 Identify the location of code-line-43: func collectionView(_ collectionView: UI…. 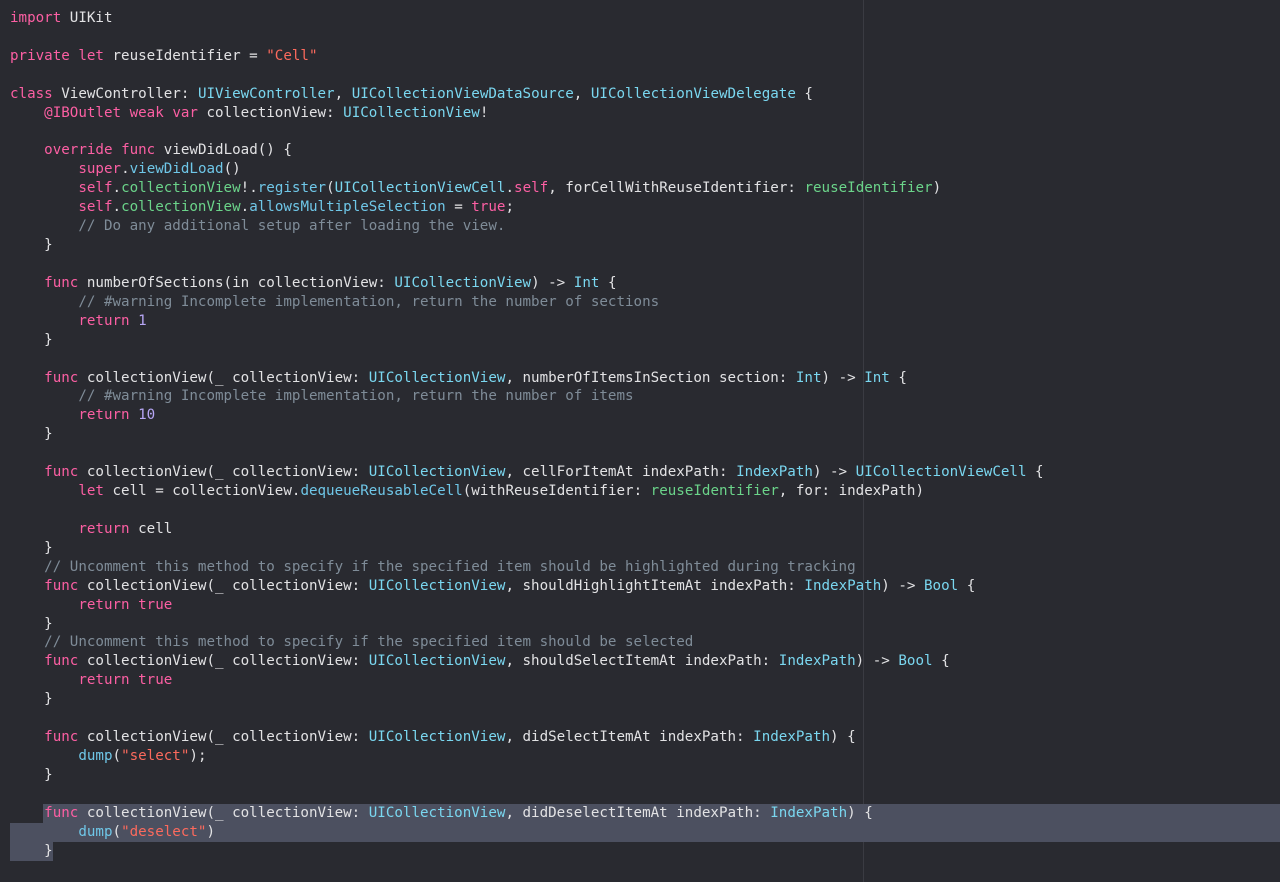
(527, 813).